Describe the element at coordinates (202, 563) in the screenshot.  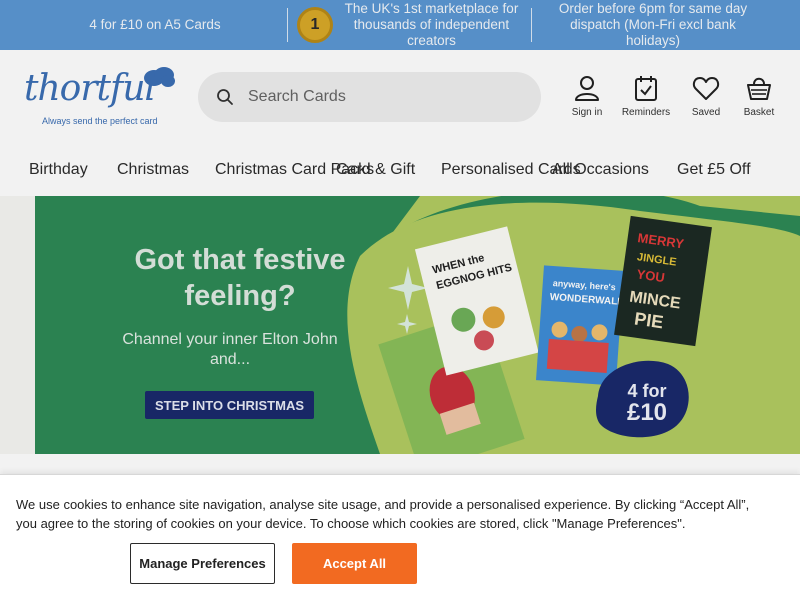
I see `manage-preferences-button: Manage Preferences` at that location.